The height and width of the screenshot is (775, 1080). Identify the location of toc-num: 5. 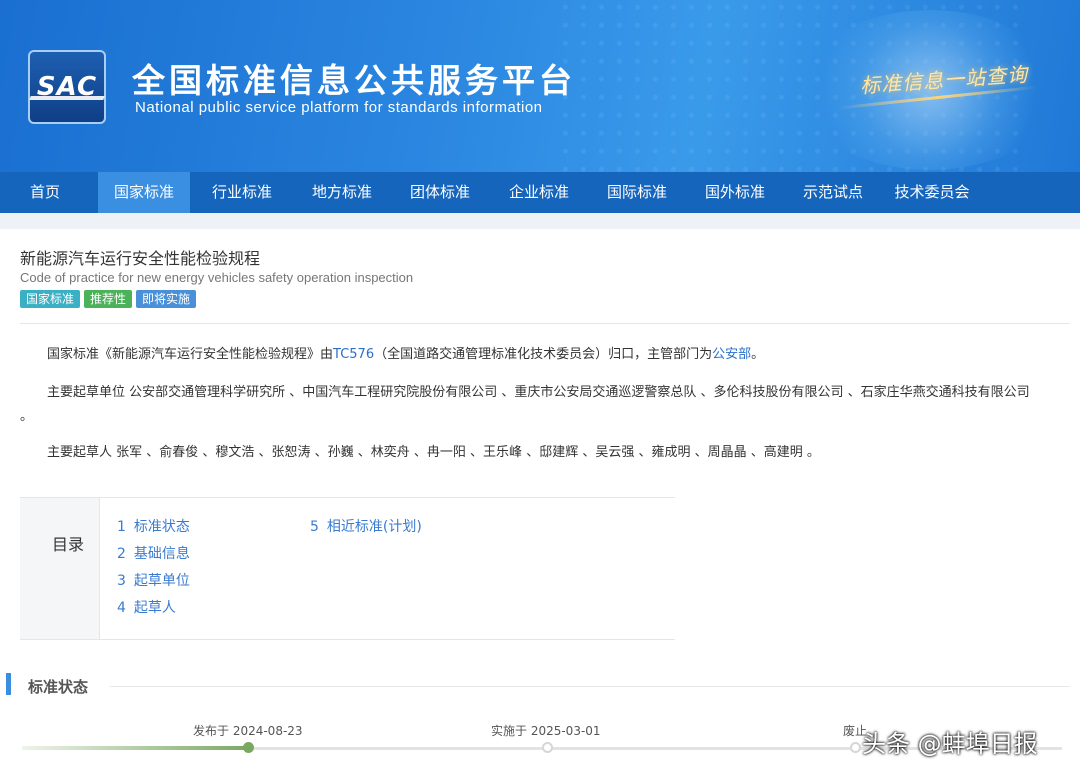
(314, 527).